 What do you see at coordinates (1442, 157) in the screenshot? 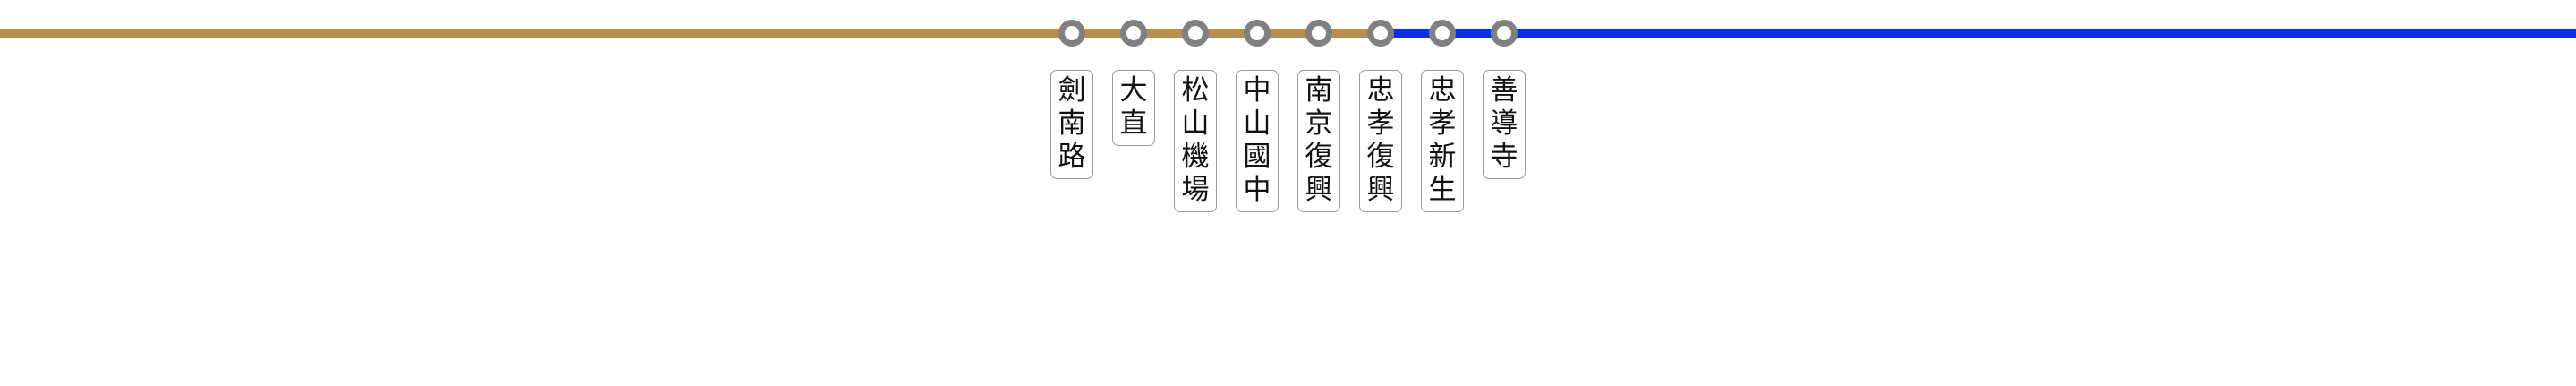
I see `station-label-char: 新` at bounding box center [1442, 157].